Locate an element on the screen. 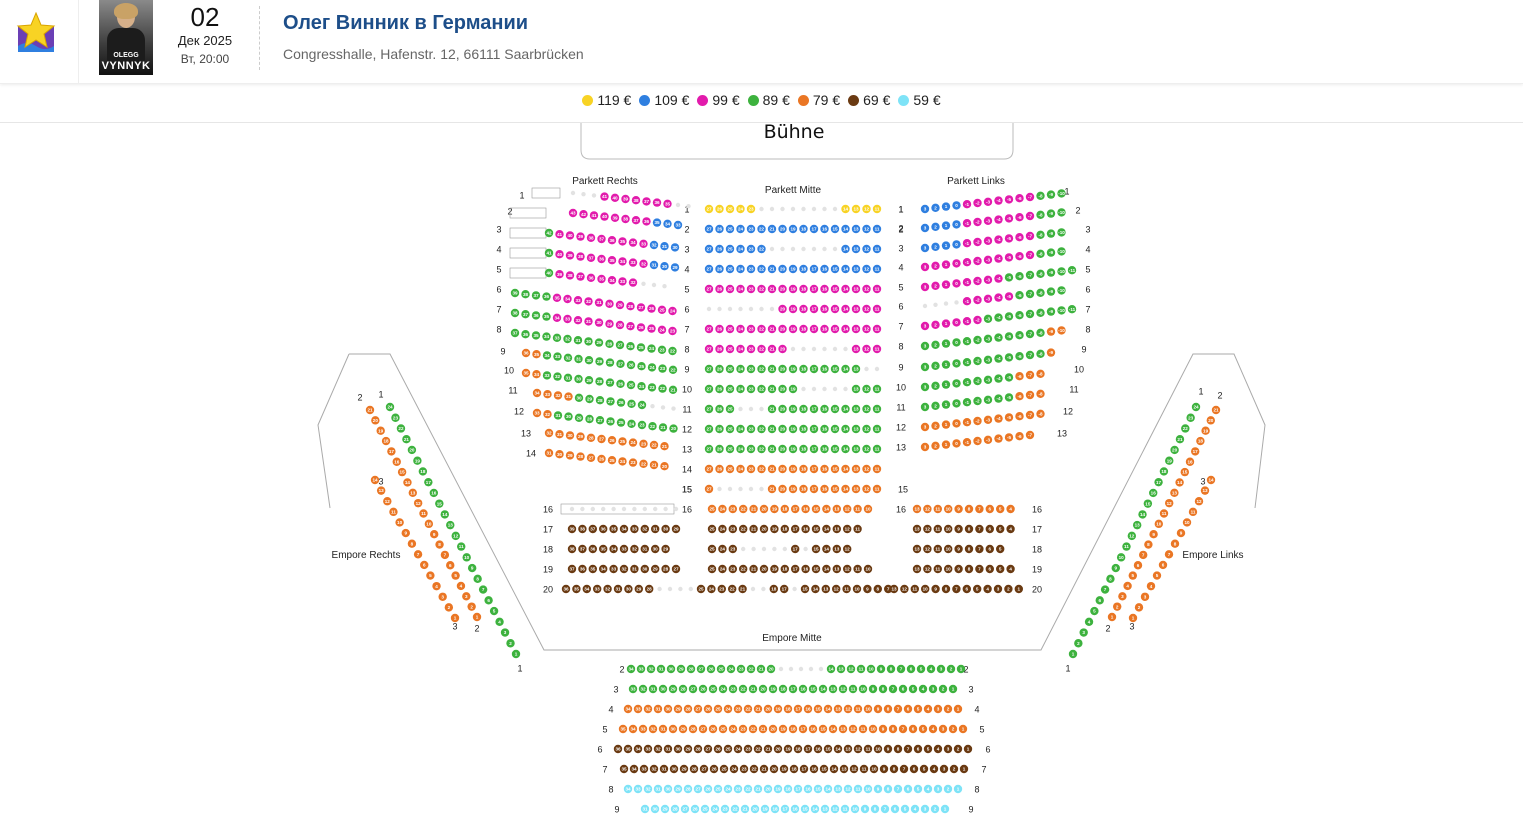 Image resolution: width=1523 pixels, height=821 pixels. event-title: Олег Винник в Германии is located at coordinates (405, 23).